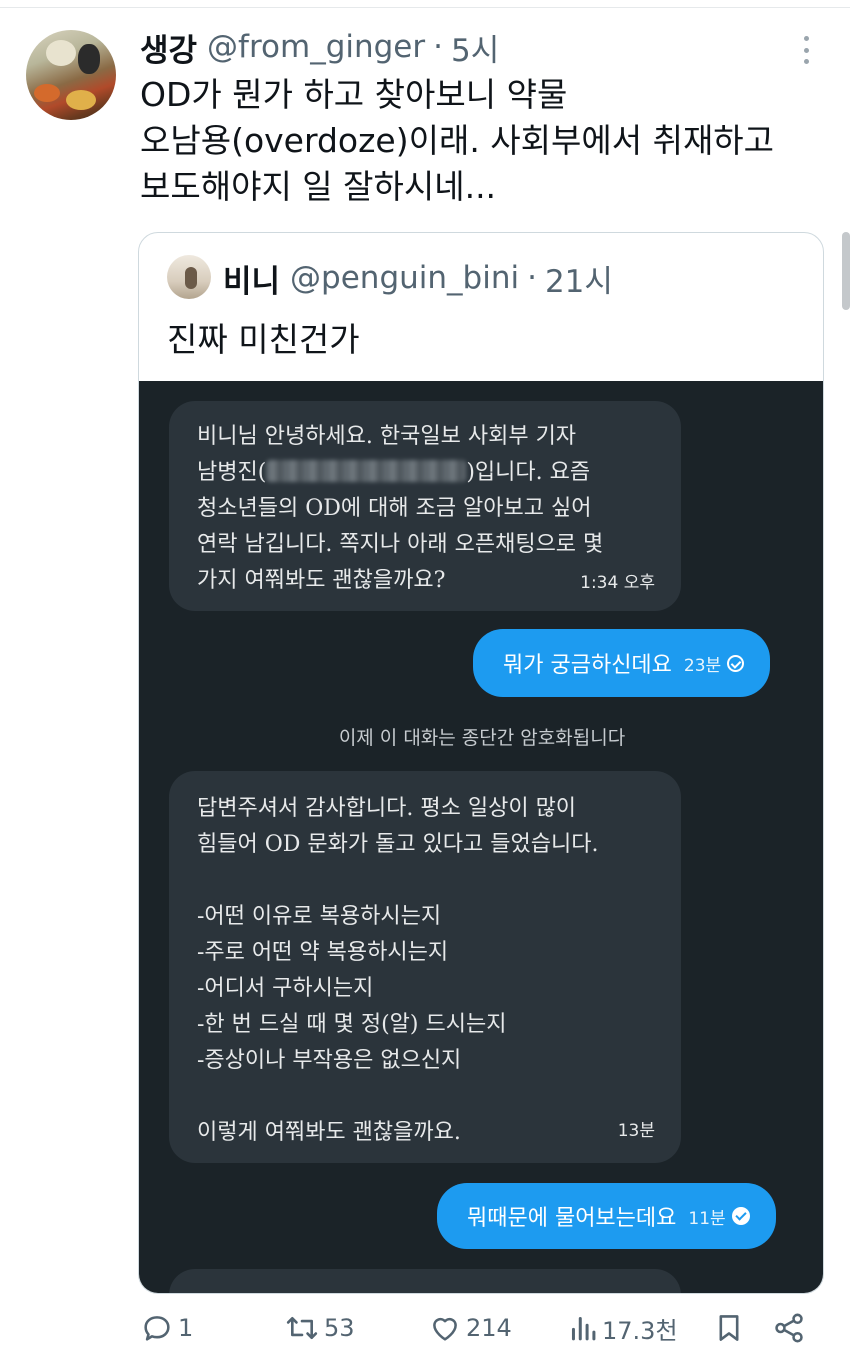 Image resolution: width=850 pixels, height=1357 pixels. What do you see at coordinates (475, 47) in the screenshot?
I see `tweet-timestamp: 5시` at bounding box center [475, 47].